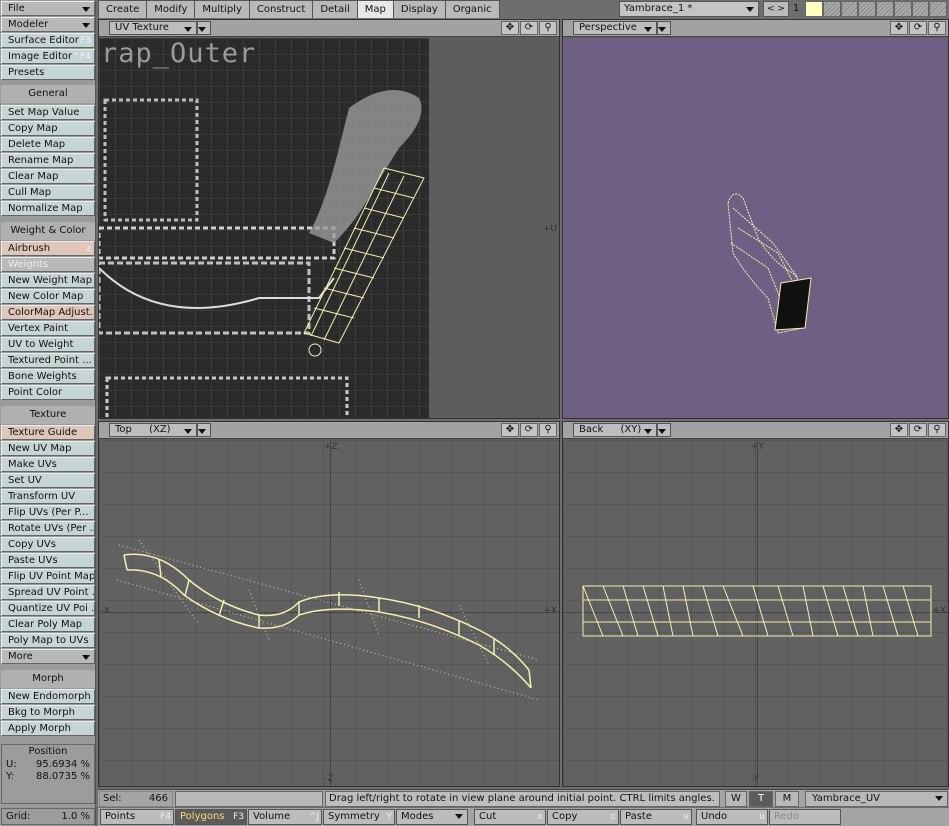 This screenshot has width=949, height=826. I want to click on flip-uv-point-map-button: Flip UV Point Map, so click(48, 576).